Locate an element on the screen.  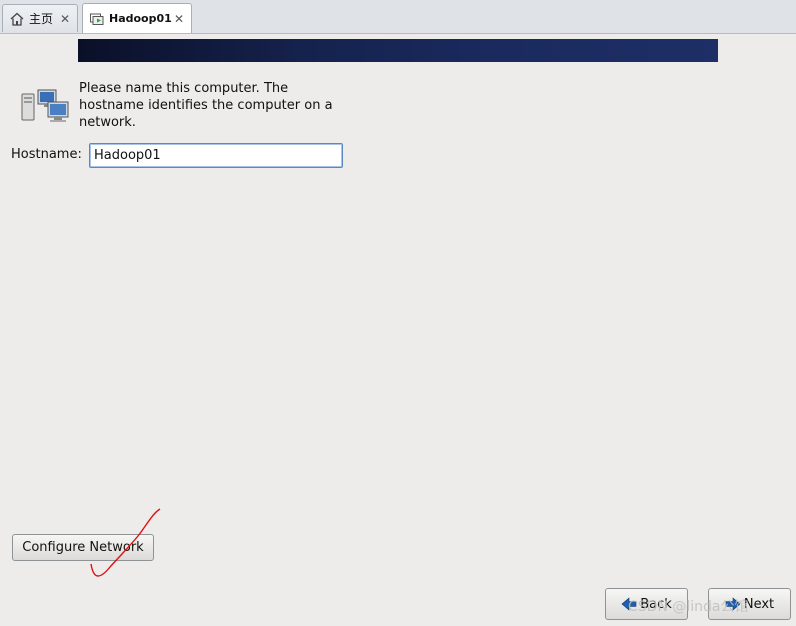
tab-home-label: 主页 is located at coordinates (41, 19).